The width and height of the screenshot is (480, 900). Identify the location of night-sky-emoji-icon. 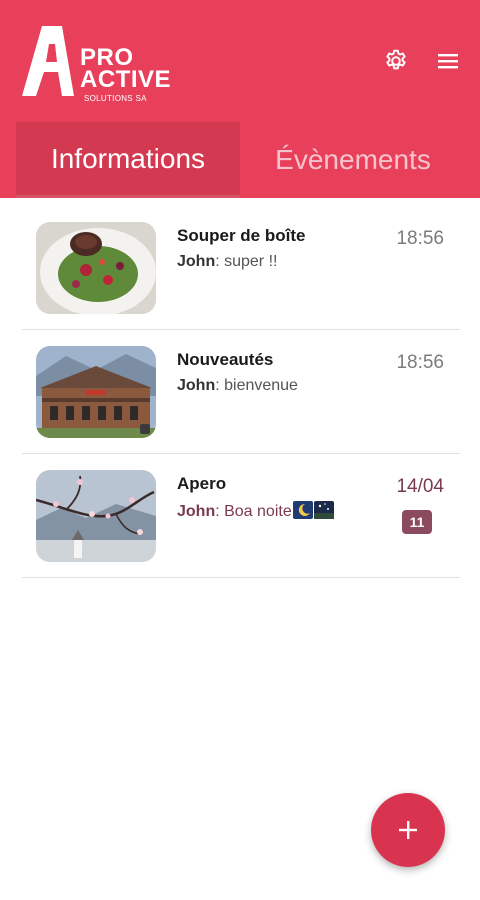
(323, 510).